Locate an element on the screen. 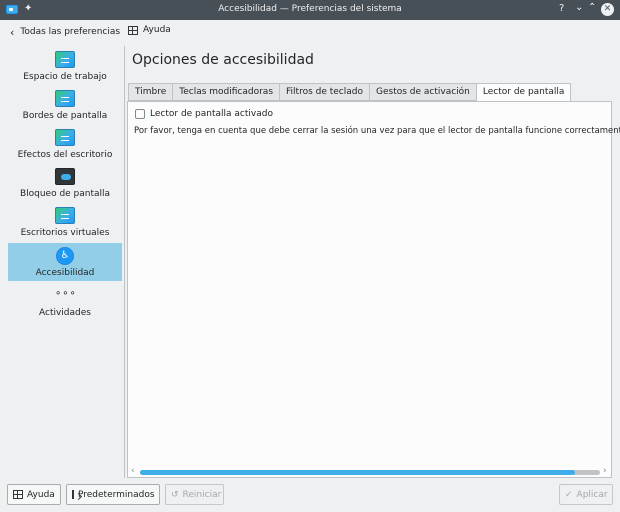 The width and height of the screenshot is (620, 512). apply-label: Aplicar is located at coordinates (592, 494).